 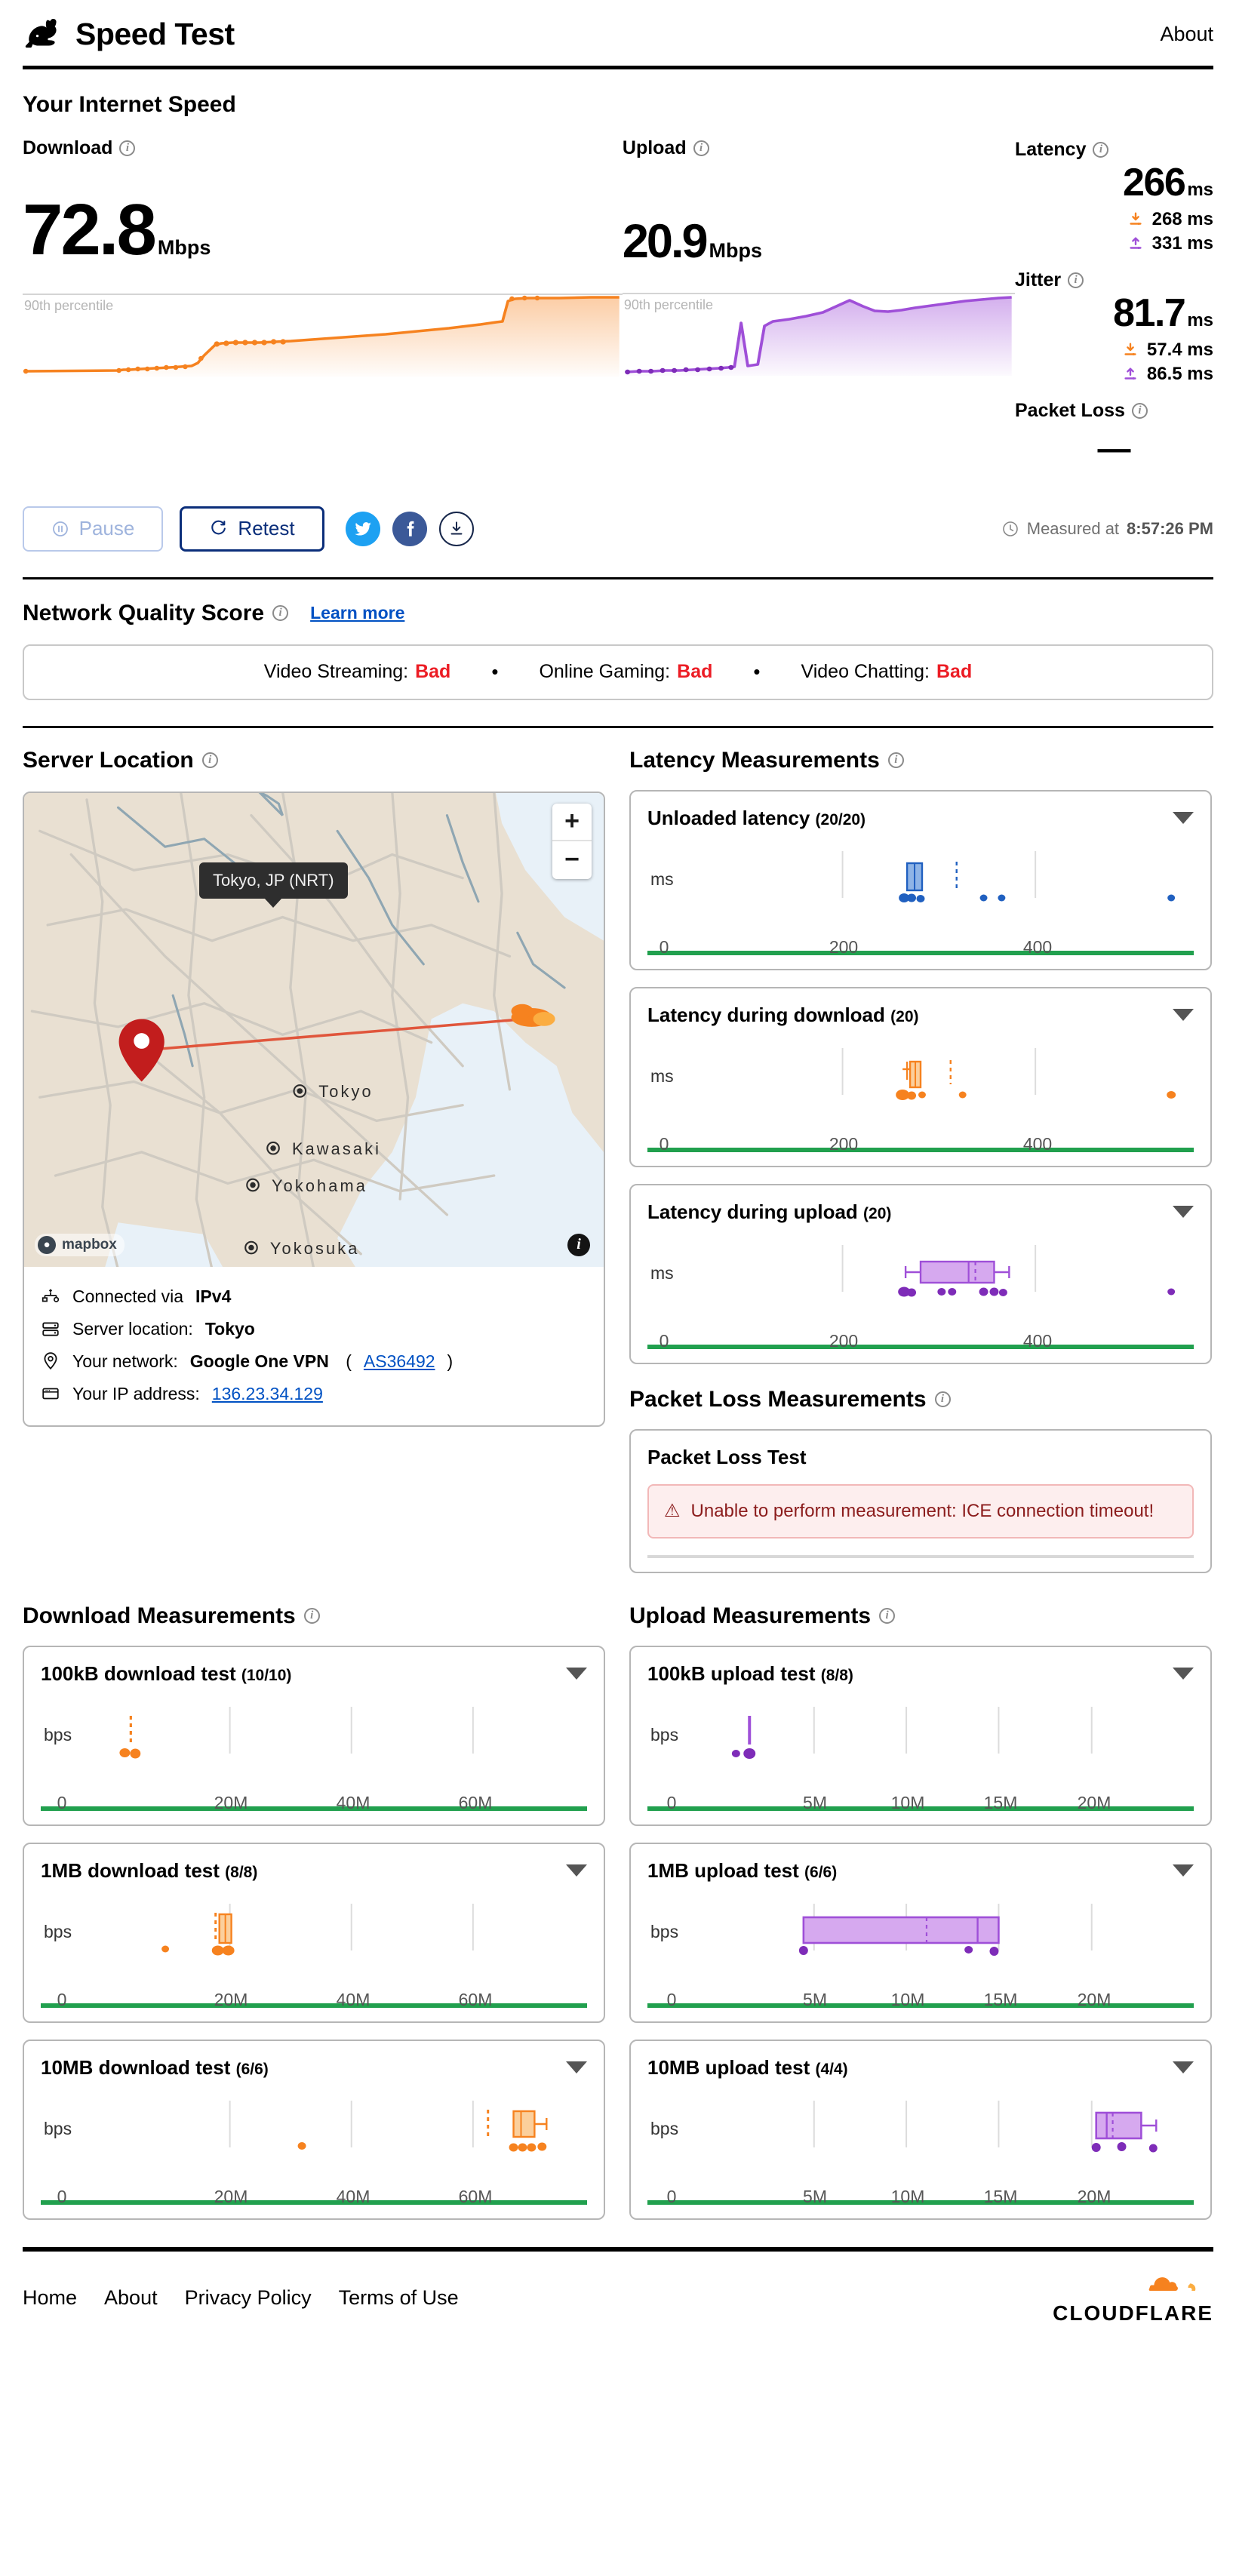 What do you see at coordinates (266, 528) in the screenshot?
I see `retest-label: Retest` at bounding box center [266, 528].